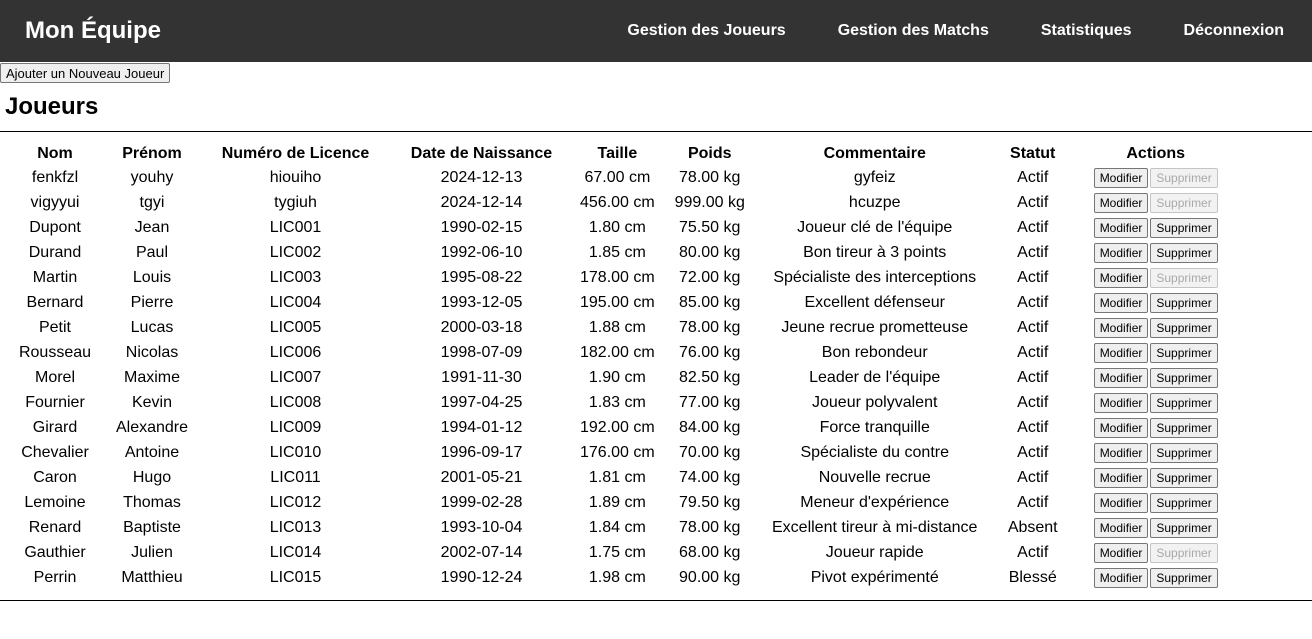  Describe the element at coordinates (617, 202) in the screenshot. I see `cell-taille: 456.00 cm` at that location.